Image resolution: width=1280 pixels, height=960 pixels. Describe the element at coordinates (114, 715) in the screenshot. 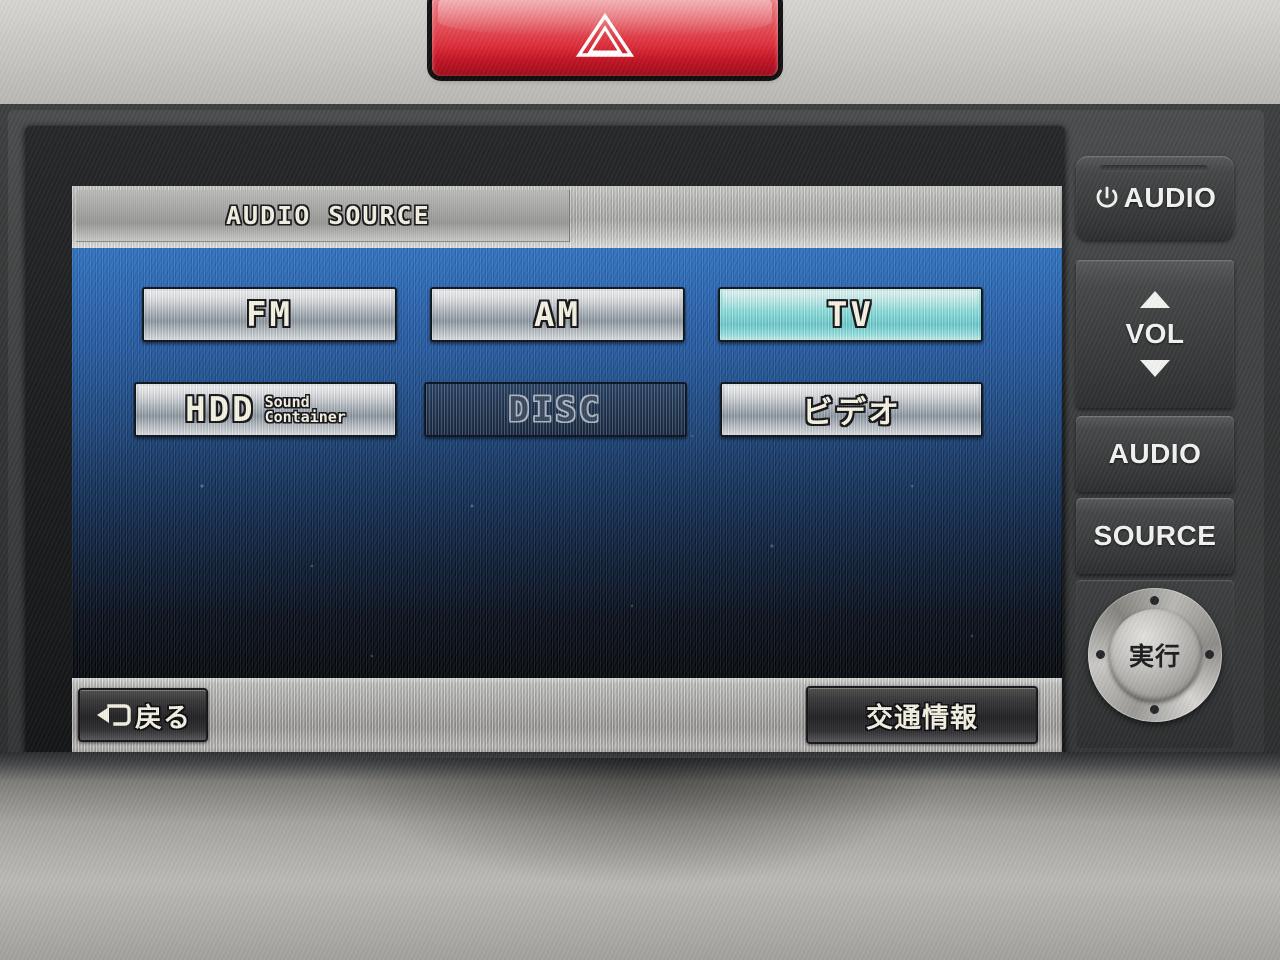

I see `back-arrow-icon` at that location.